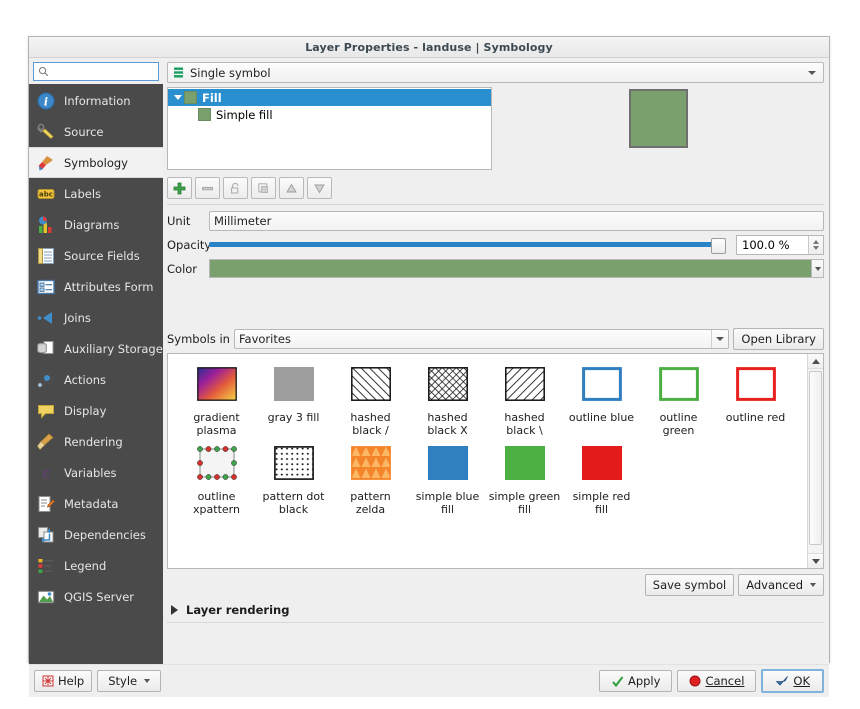 This screenshot has height=709, width=860. Describe the element at coordinates (96, 348) in the screenshot. I see `sidebar-item-auxiliary-storage: Auxiliary Storage` at that location.